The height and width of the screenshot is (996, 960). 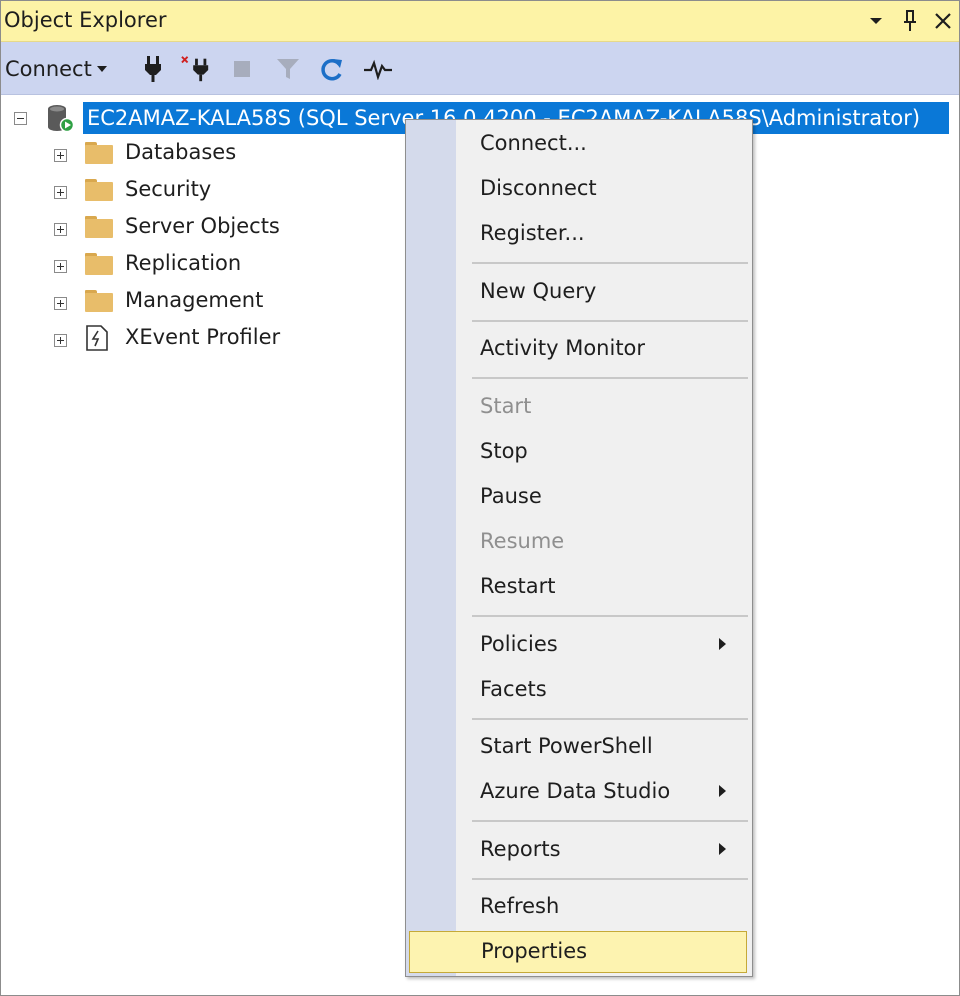 I want to click on tree-node-security: Security, so click(x=168, y=189).